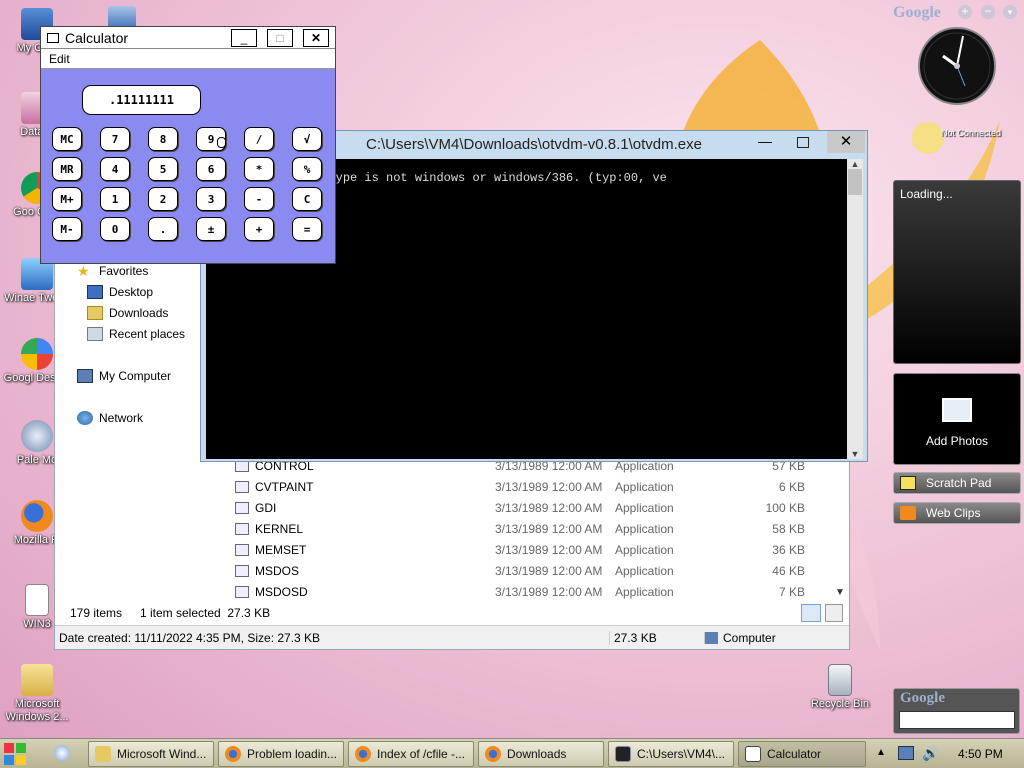 The width and height of the screenshot is (1024, 768). I want to click on calc-button-sqrt: √, so click(307, 139).